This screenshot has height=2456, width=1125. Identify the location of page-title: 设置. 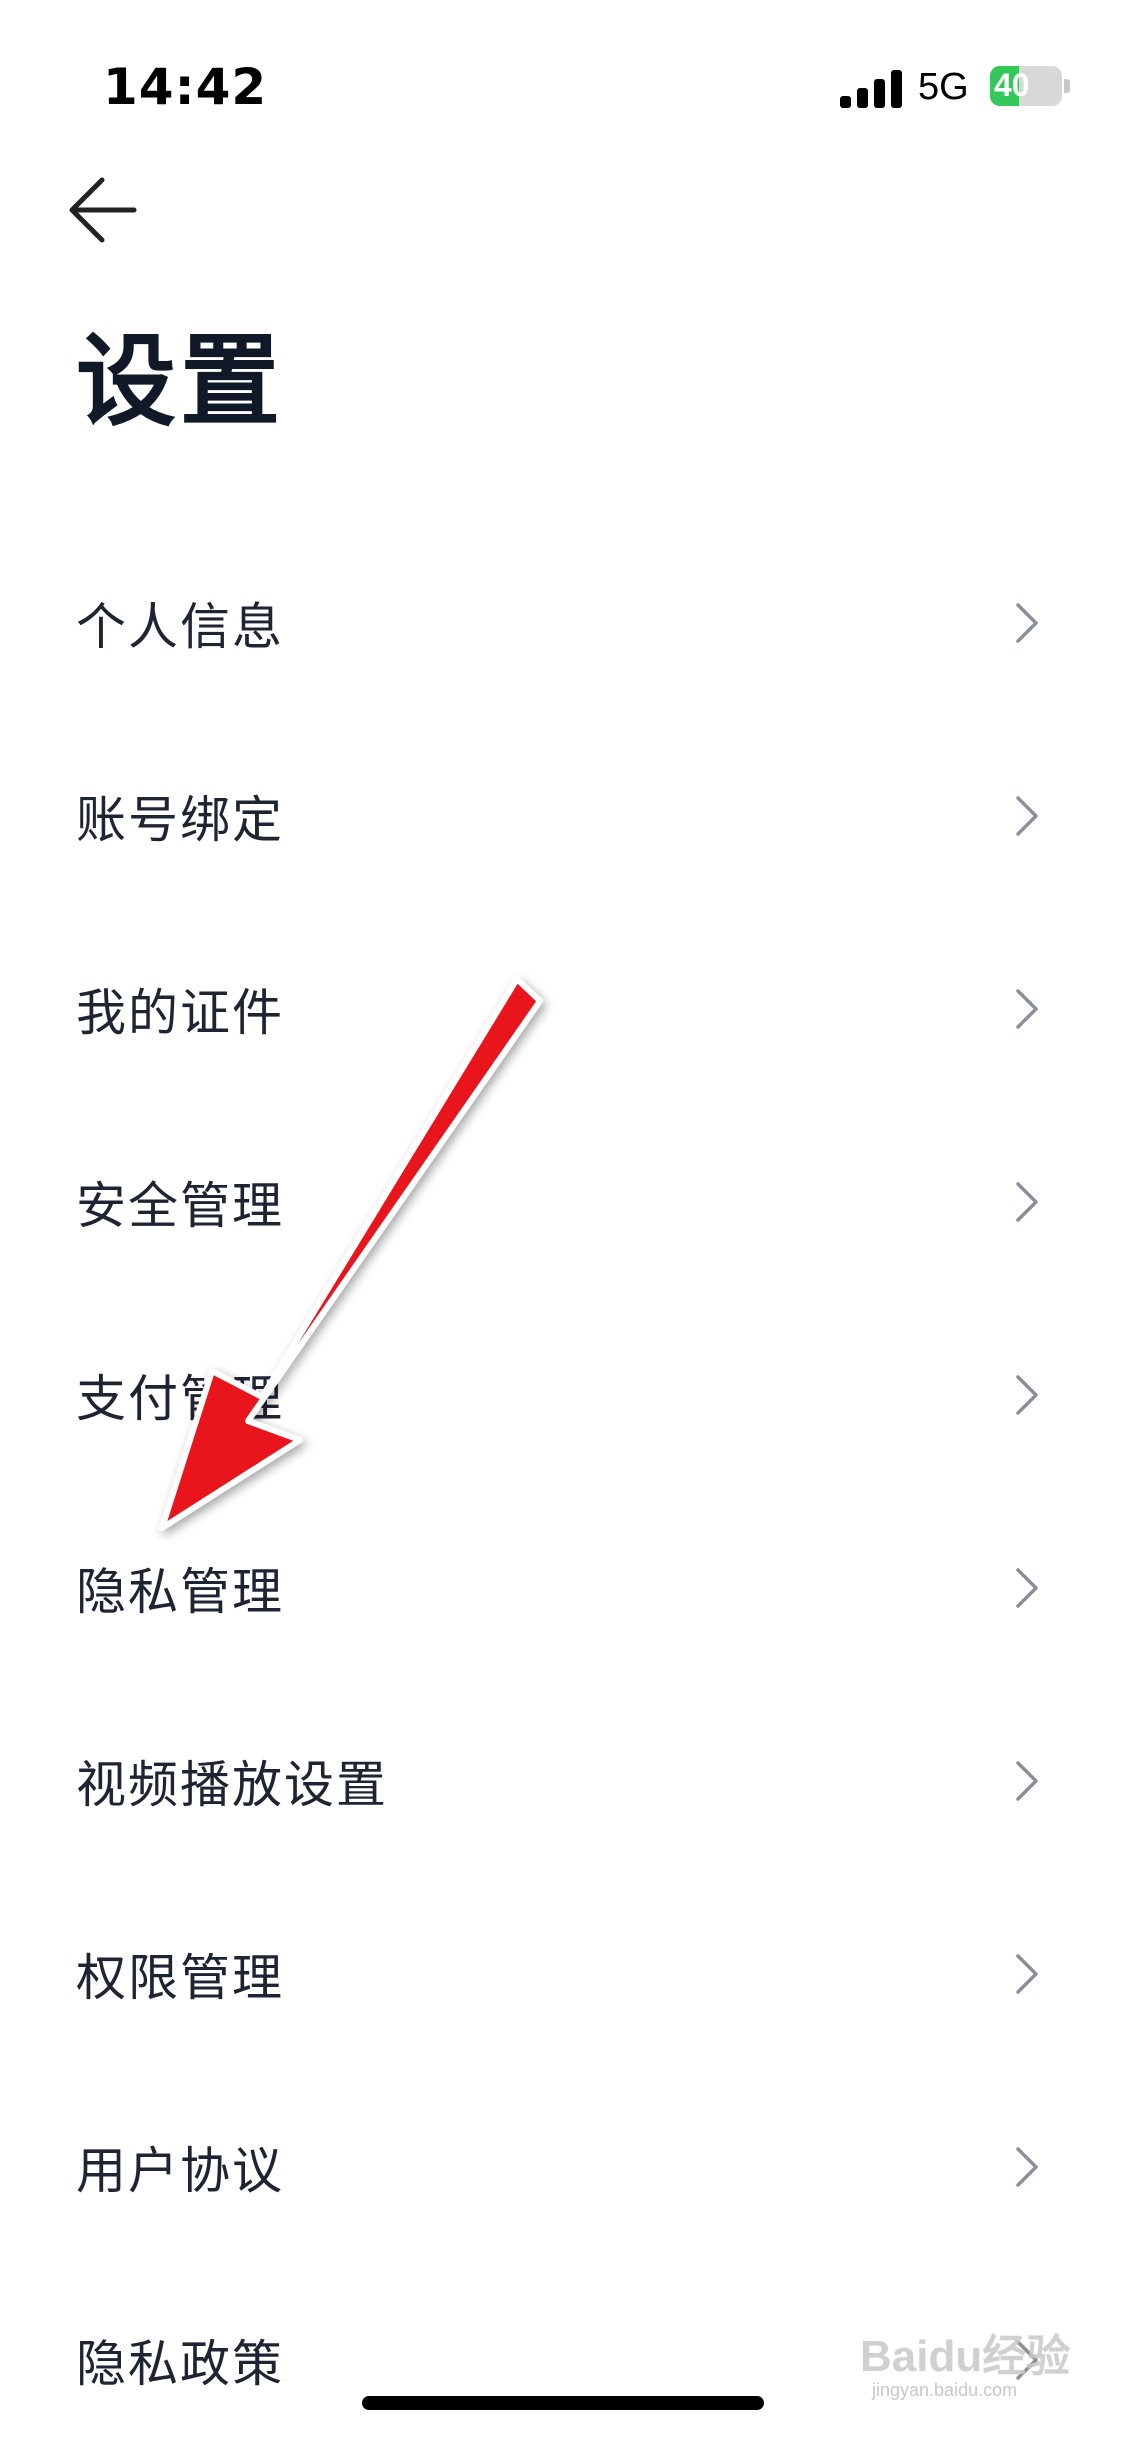
(180, 381).